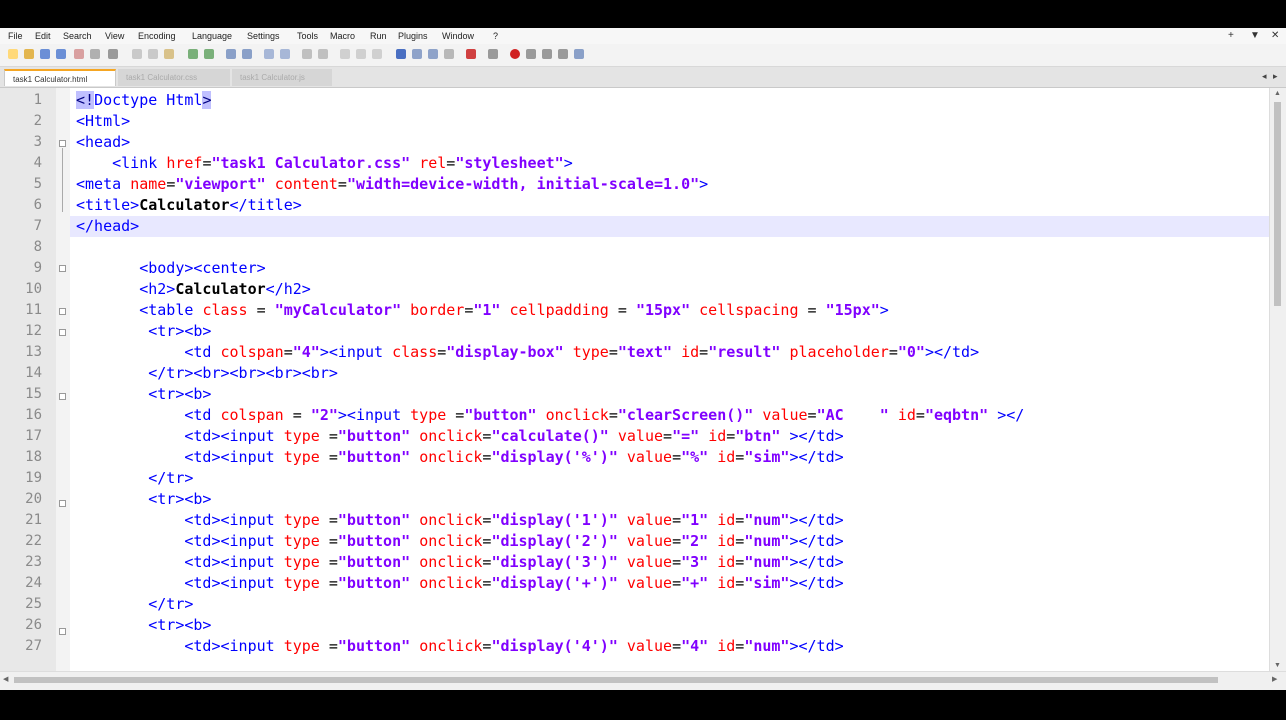 This screenshot has height=720, width=1286. Describe the element at coordinates (285, 54) in the screenshot. I see `zoom-out-icon` at that location.